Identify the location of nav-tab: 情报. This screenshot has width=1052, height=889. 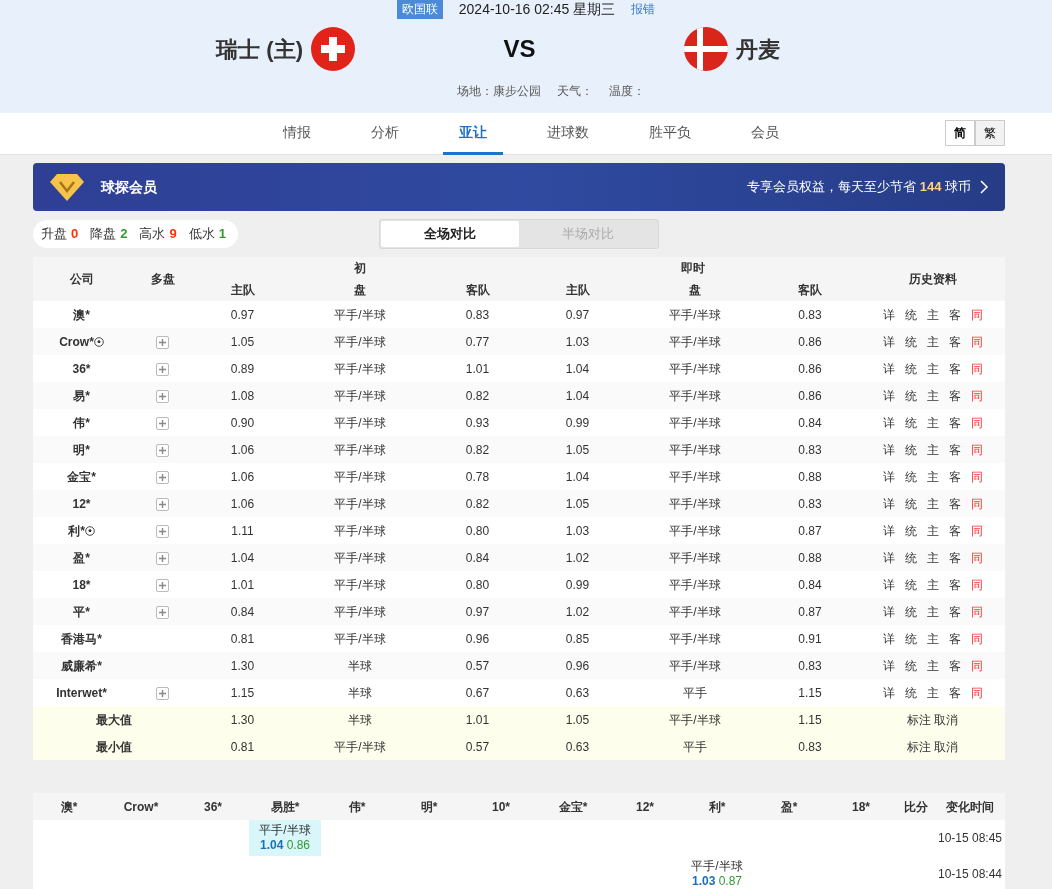
(297, 134).